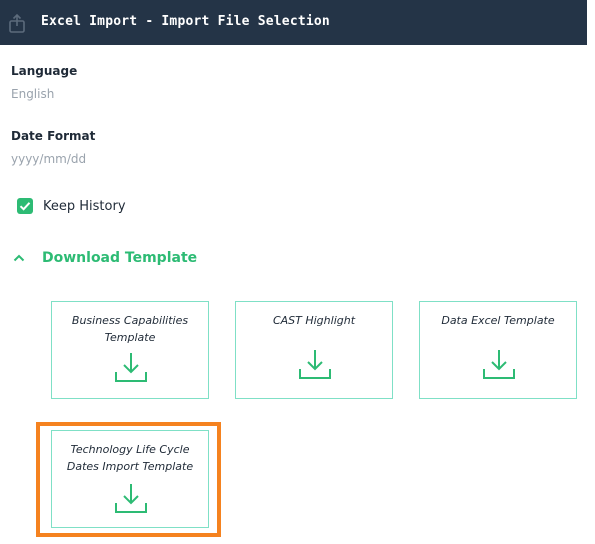 The width and height of the screenshot is (595, 544). I want to click on chevron-up-icon, so click(19, 258).